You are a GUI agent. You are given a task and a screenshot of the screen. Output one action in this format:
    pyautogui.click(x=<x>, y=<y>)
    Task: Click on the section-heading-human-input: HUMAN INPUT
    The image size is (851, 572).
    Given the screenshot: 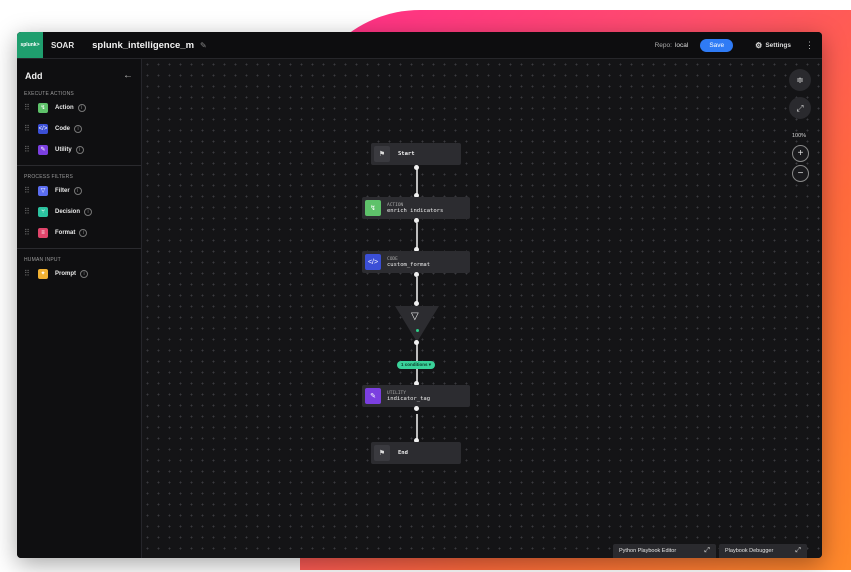 What is the action you would take?
    pyautogui.click(x=42, y=260)
    